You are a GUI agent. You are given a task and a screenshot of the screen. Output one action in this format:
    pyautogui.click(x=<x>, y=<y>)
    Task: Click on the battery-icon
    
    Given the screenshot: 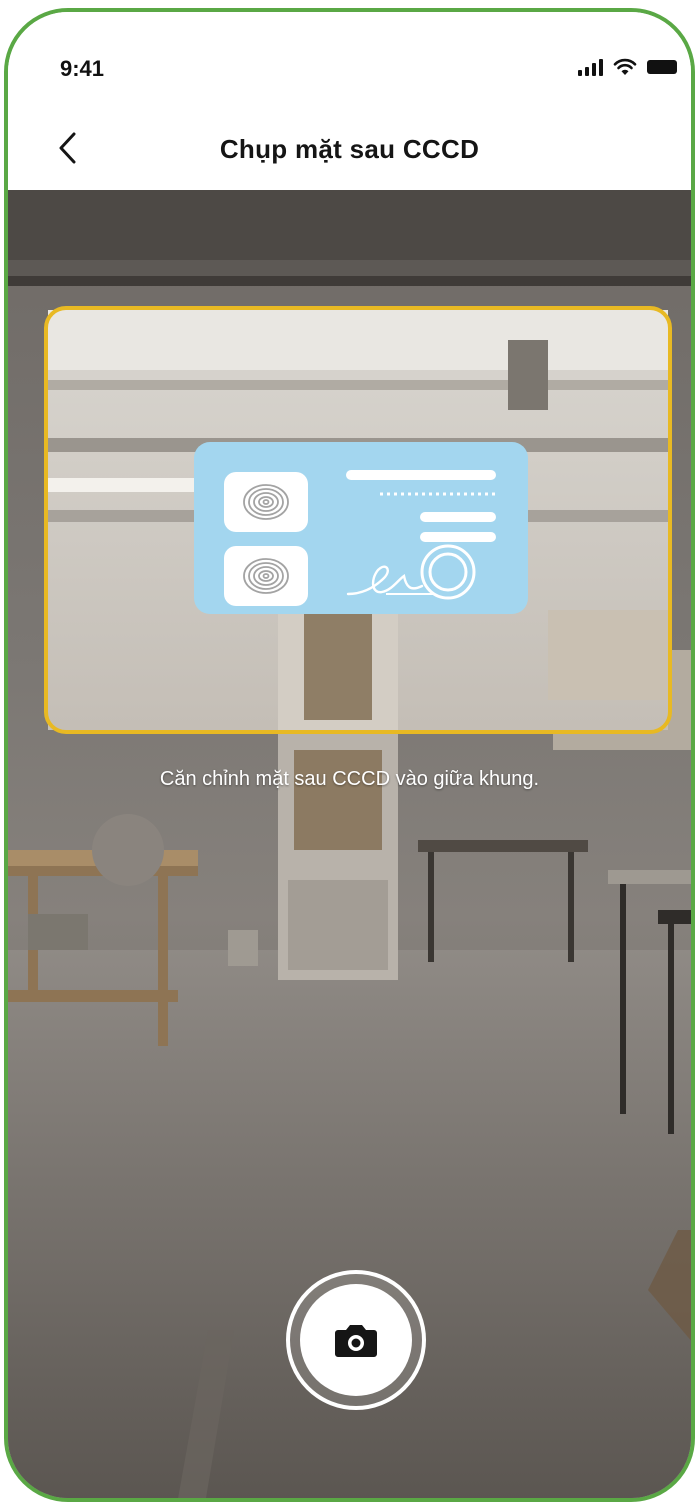 What is the action you would take?
    pyautogui.click(x=662, y=67)
    